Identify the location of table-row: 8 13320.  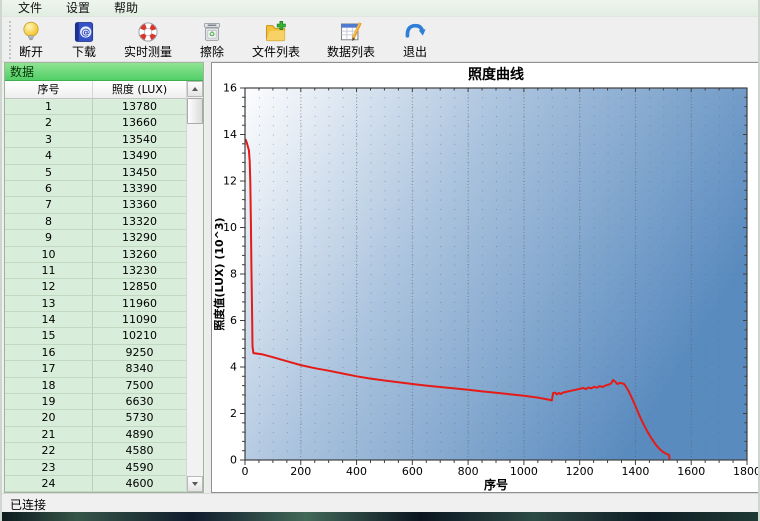
(96, 222).